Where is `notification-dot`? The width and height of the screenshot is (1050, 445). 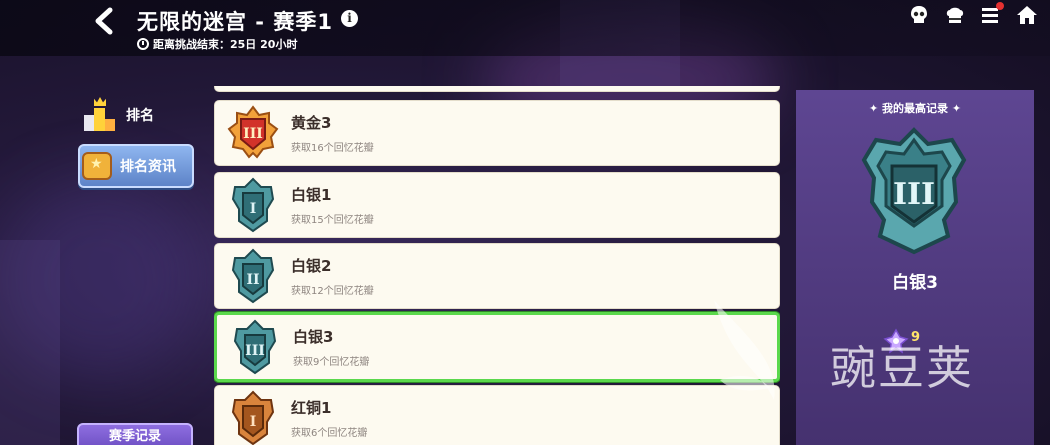
notification-dot is located at coordinates (1000, 6).